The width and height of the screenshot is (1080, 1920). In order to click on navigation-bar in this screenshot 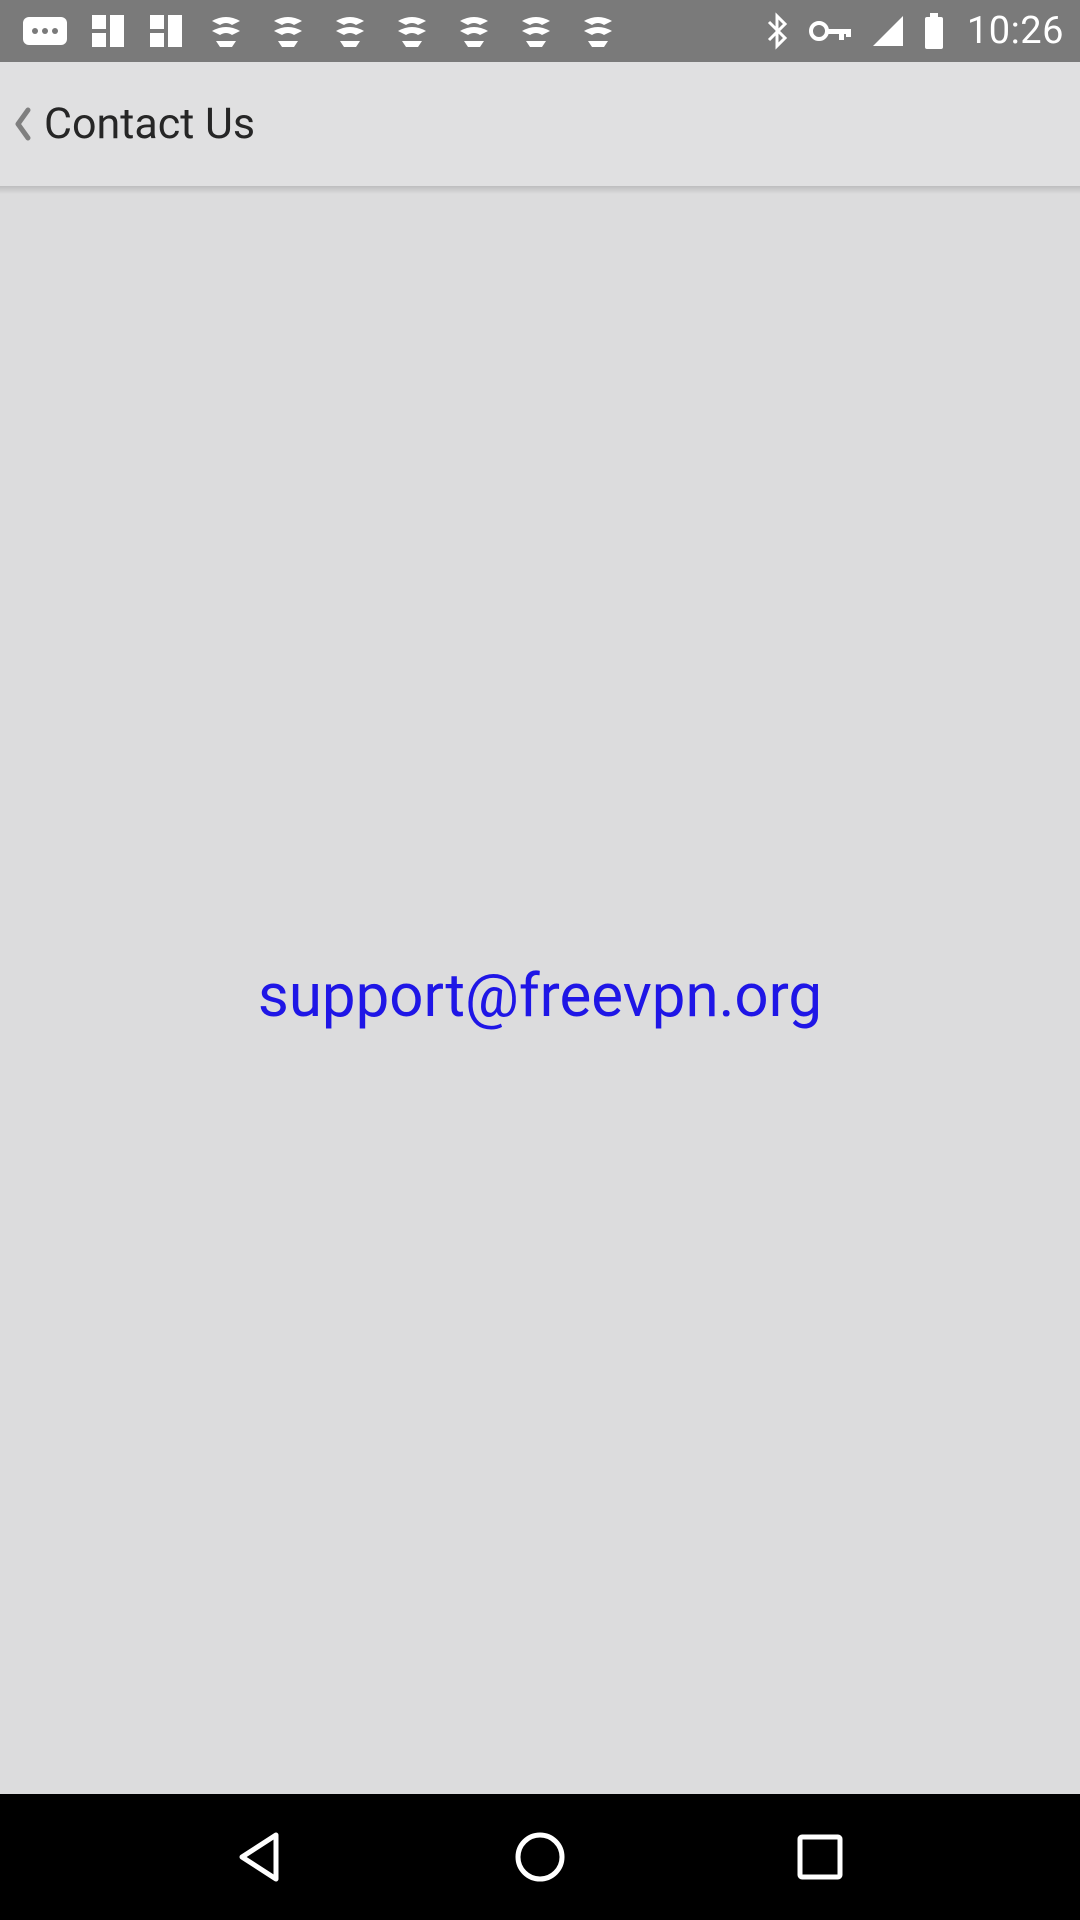, I will do `click(540, 1857)`.